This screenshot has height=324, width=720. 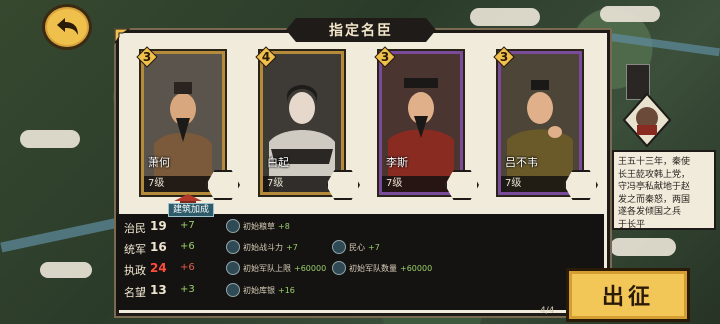 I want to click on stat-row: 执政 24 +6 初始军队上限 +60000 初始军队数量 +60000, so click(x=360, y=268).